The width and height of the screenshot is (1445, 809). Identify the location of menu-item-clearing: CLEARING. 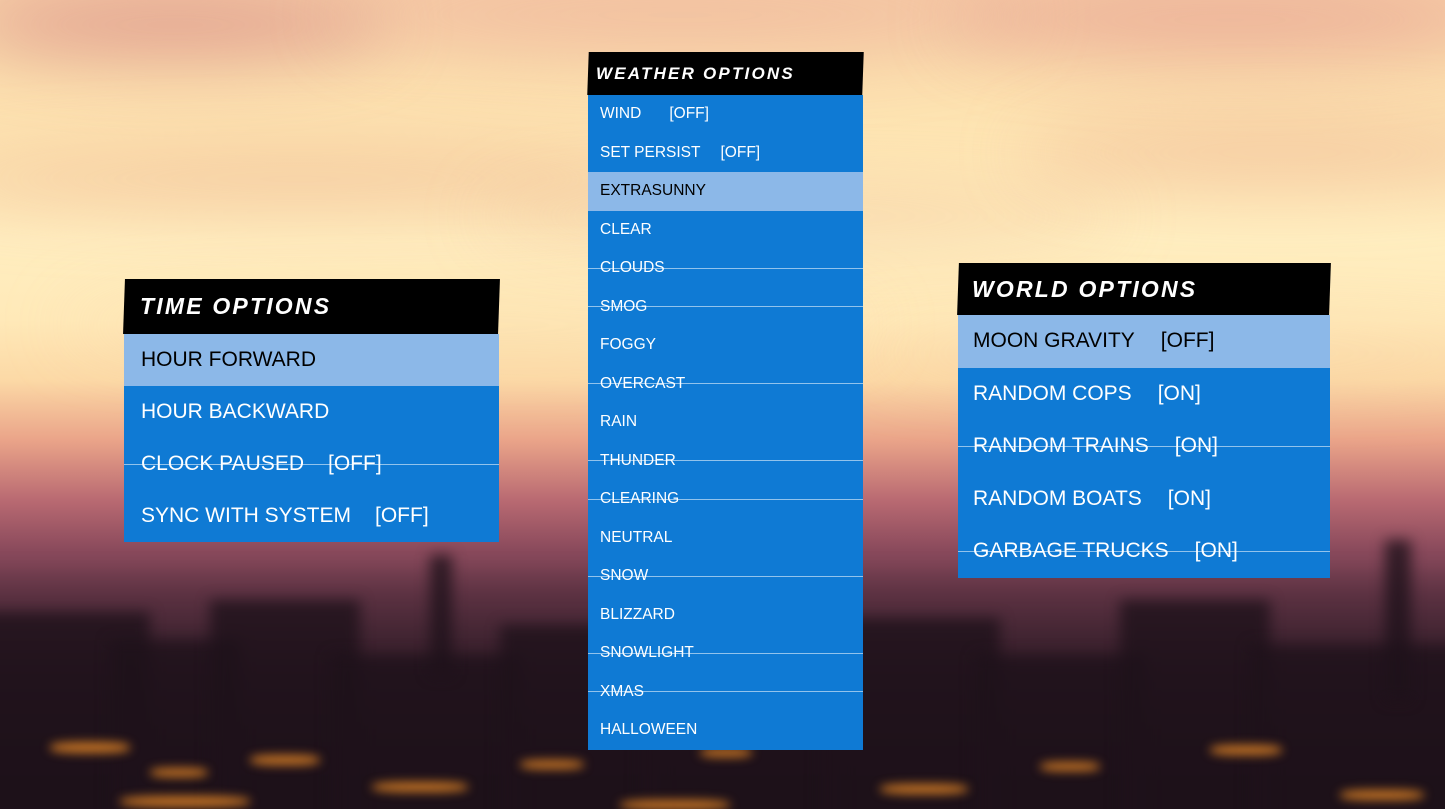
(725, 499).